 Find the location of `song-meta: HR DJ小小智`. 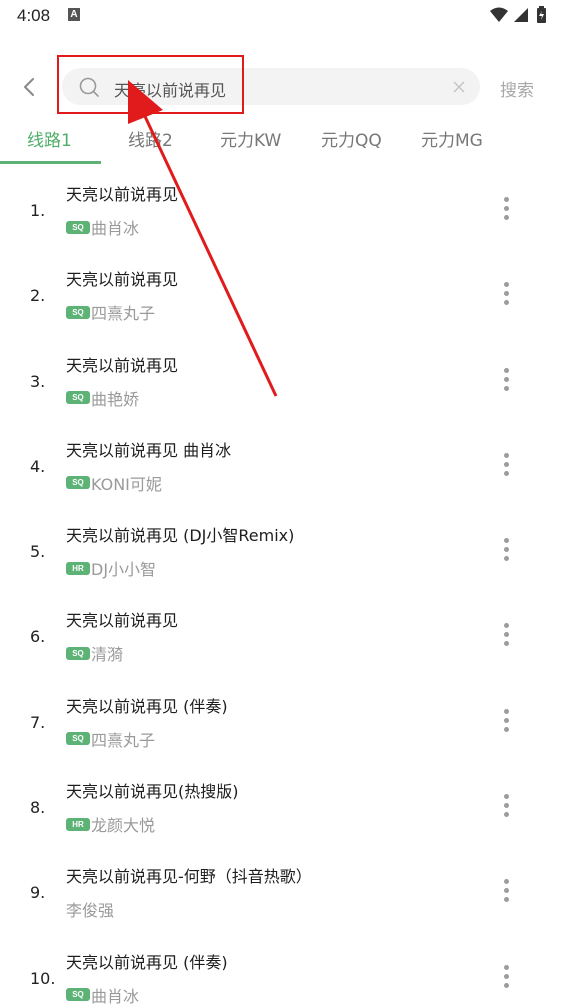

song-meta: HR DJ小小智 is located at coordinates (111, 569).